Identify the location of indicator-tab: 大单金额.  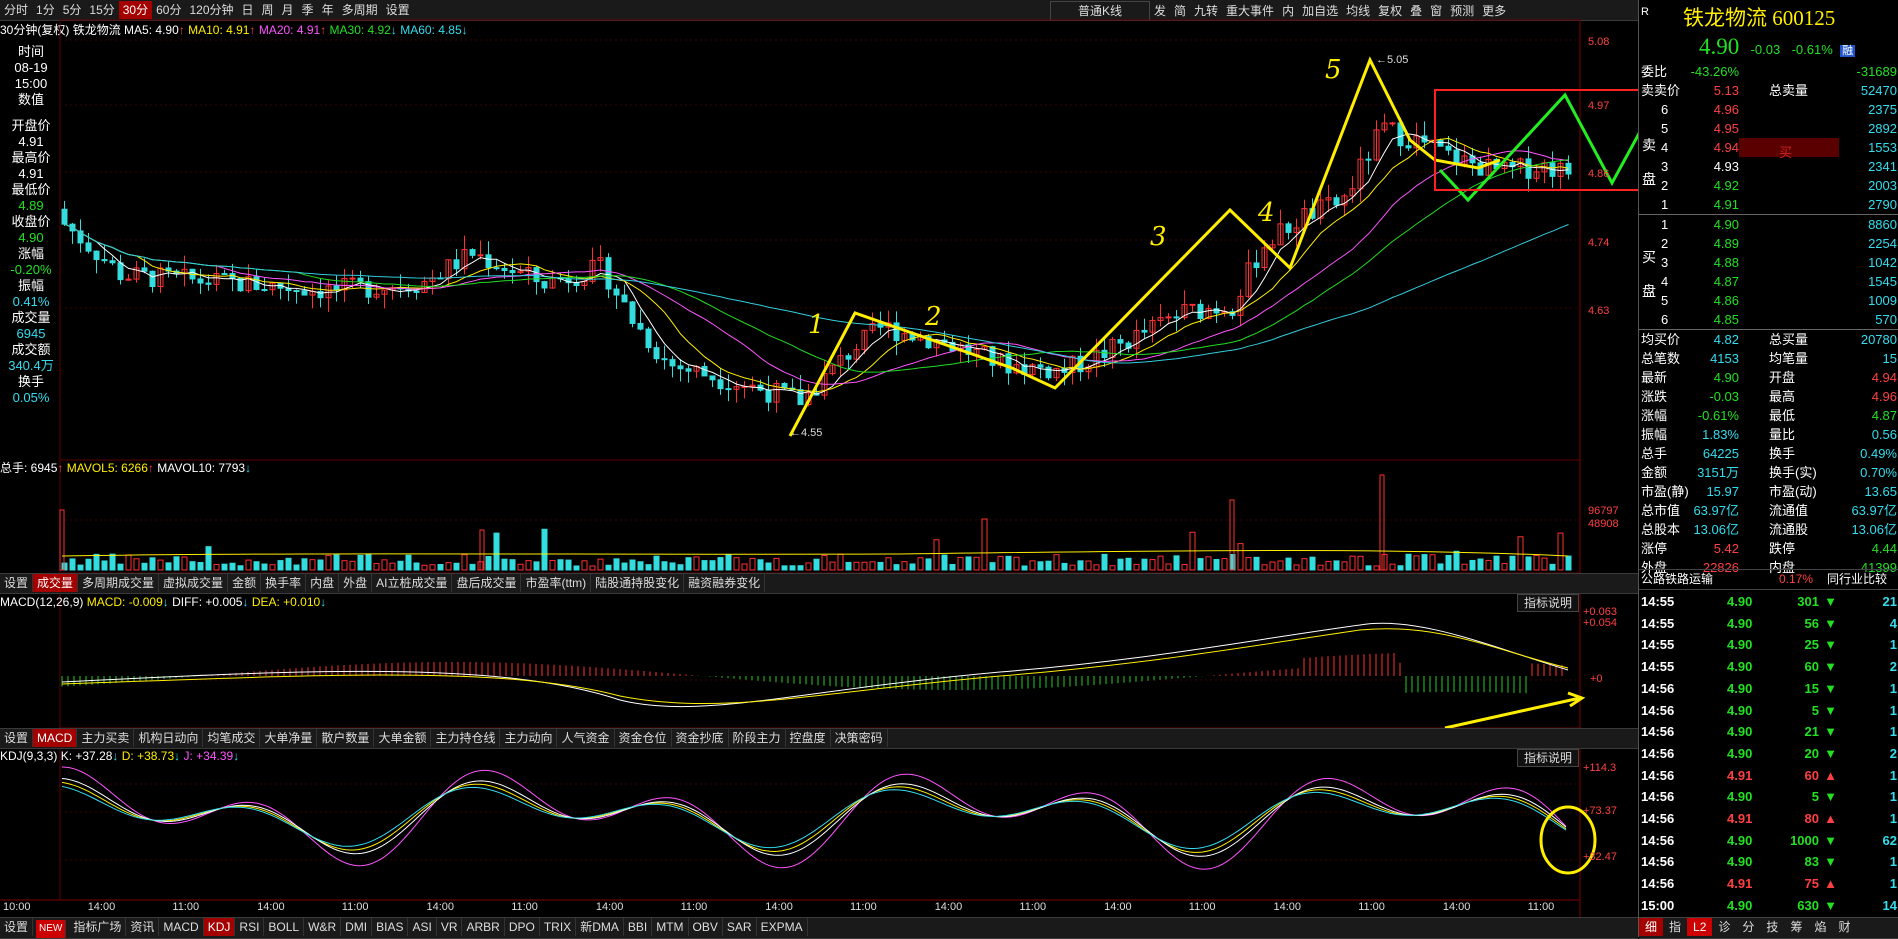
(403, 738).